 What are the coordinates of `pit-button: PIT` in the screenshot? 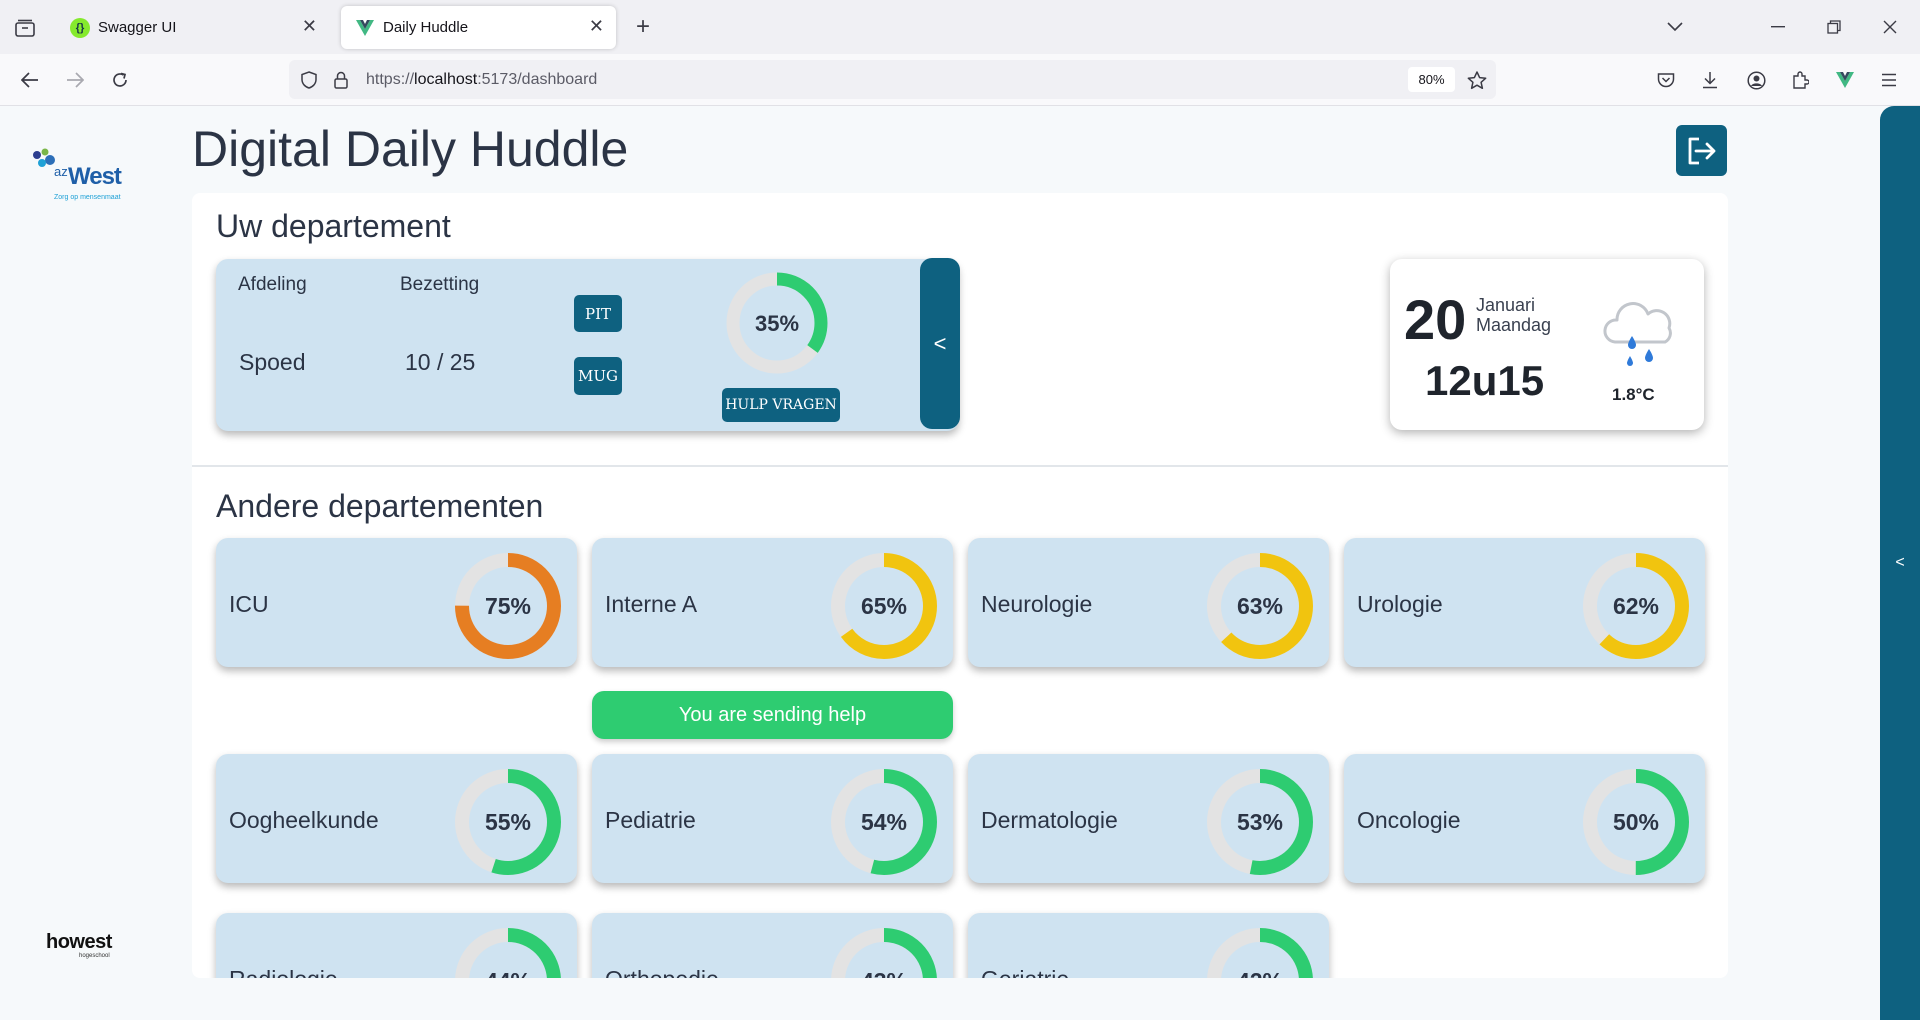 It's located at (598, 313).